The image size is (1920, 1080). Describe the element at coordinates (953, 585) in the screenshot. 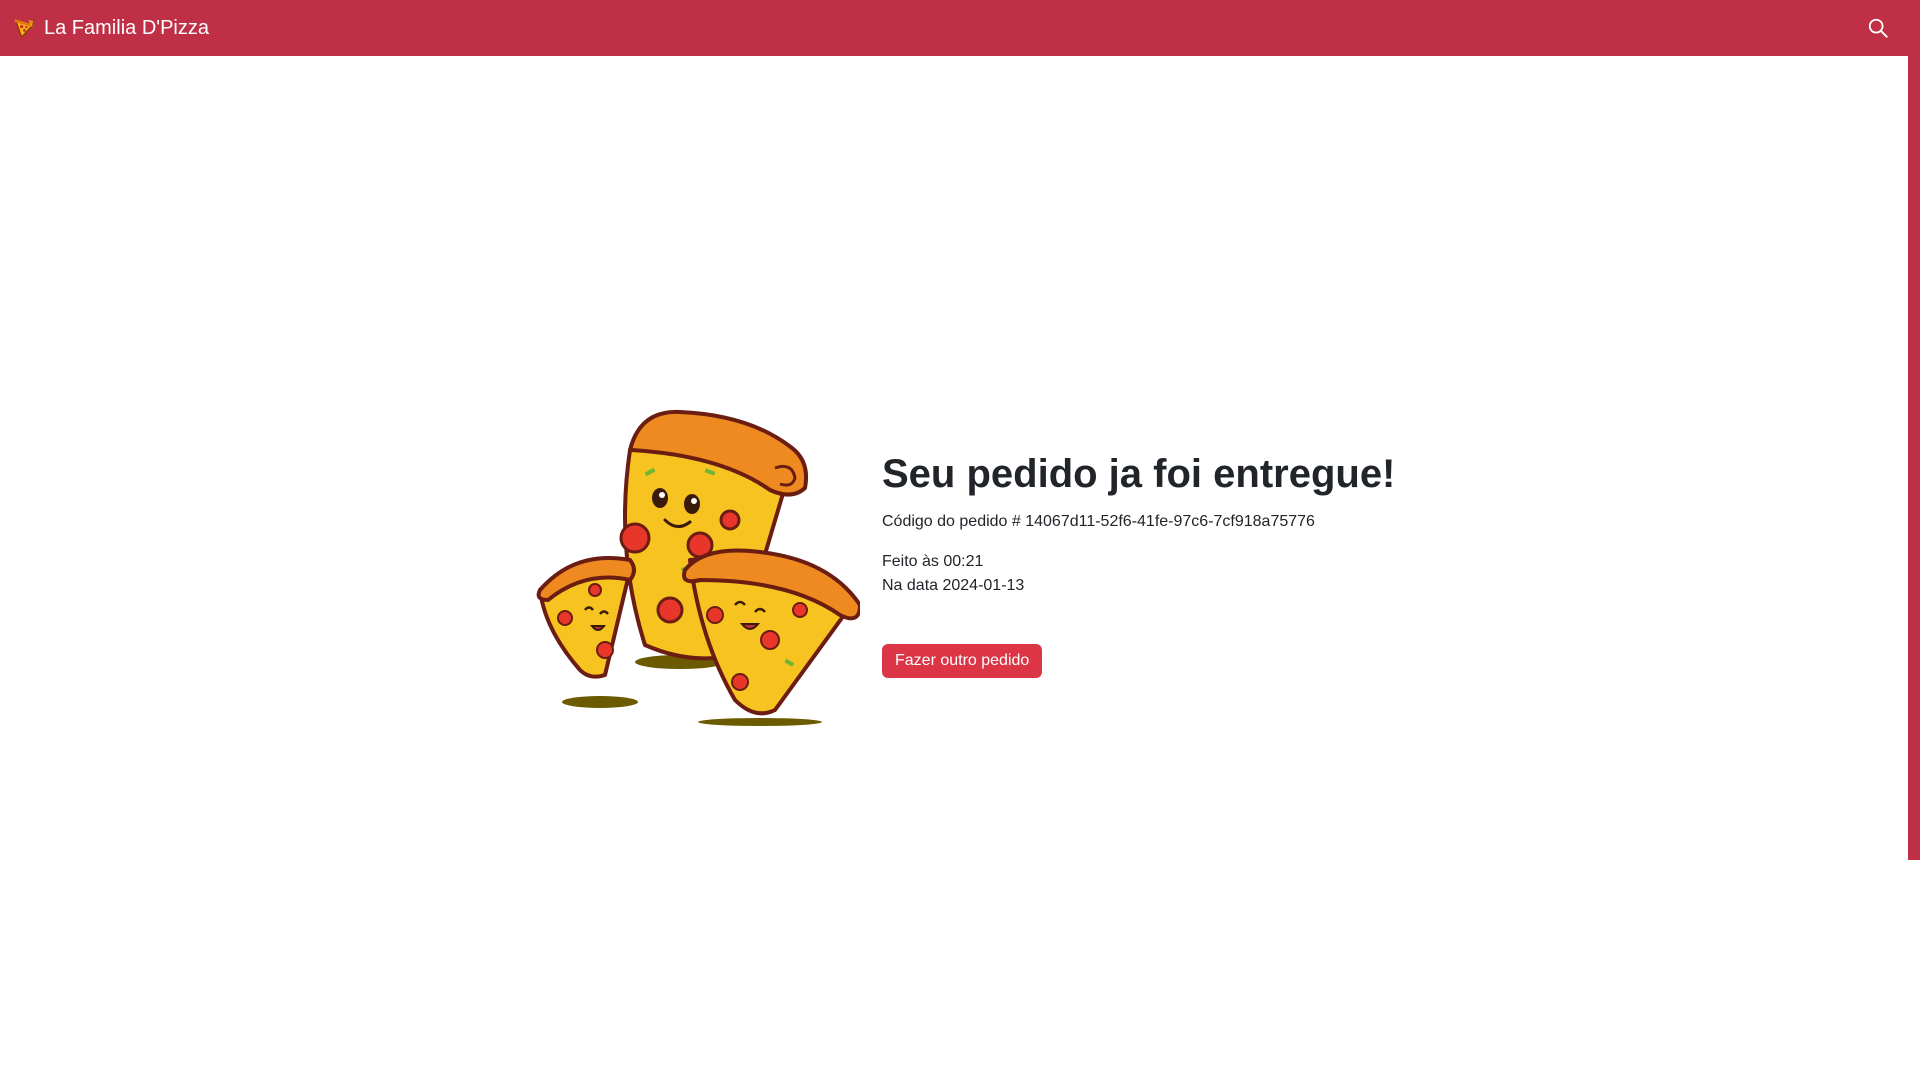

I see `order-date: Na data 2024-01-13` at that location.